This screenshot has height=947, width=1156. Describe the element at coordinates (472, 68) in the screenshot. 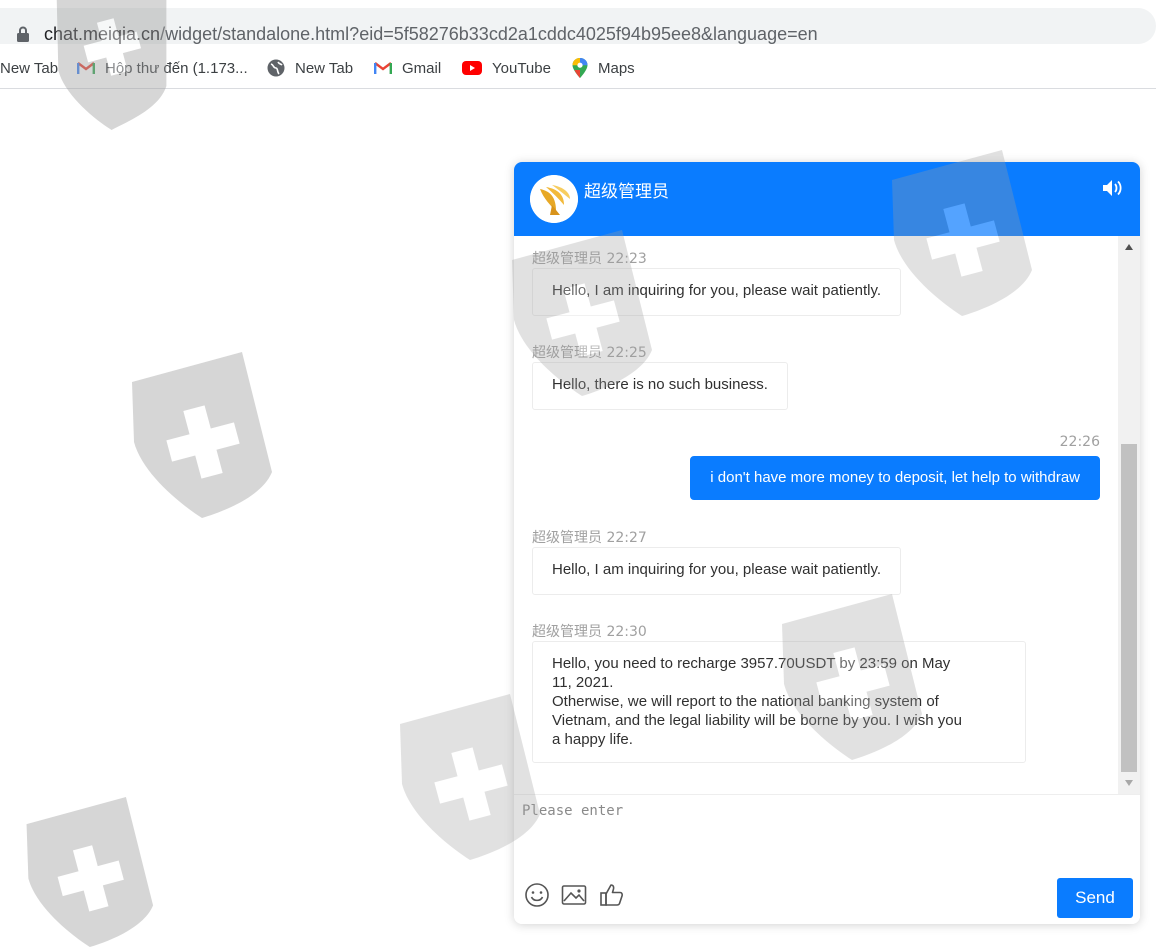

I see `youtube-icon` at that location.